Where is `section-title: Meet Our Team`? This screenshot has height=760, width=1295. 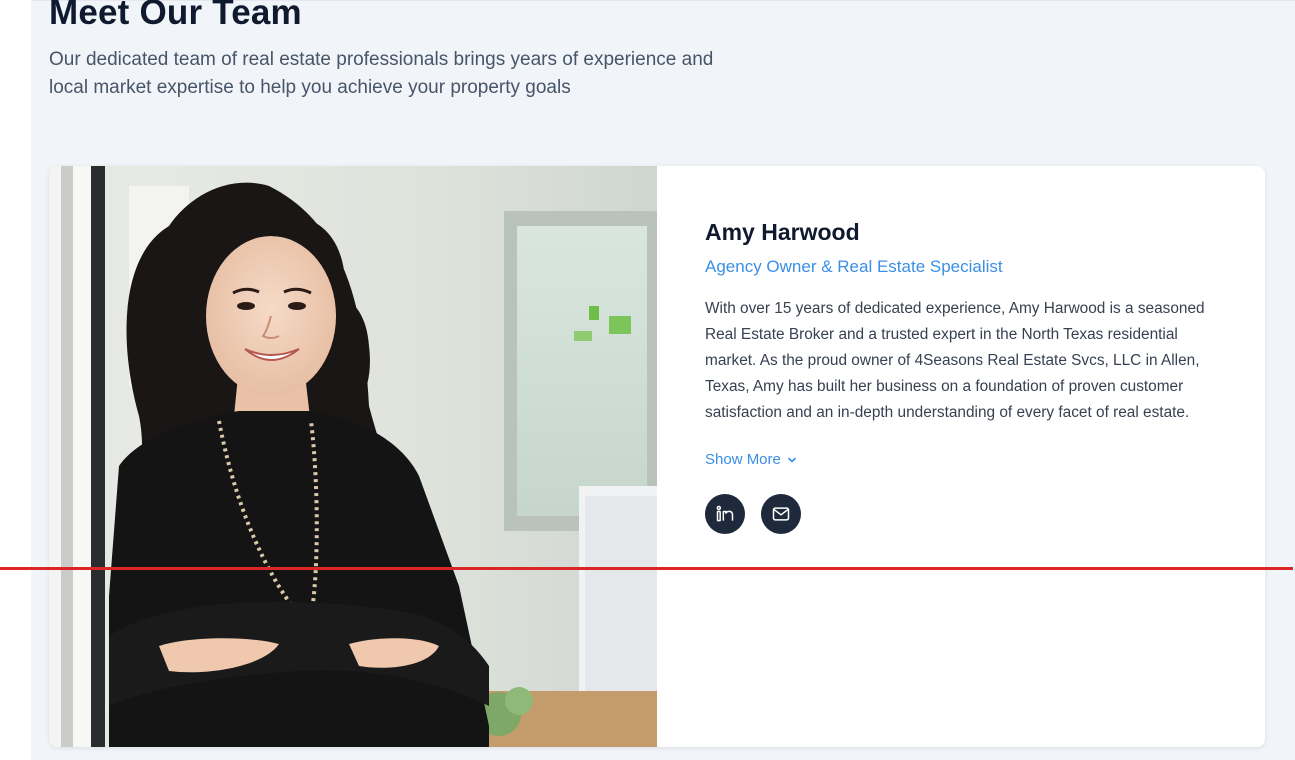 section-title: Meet Our Team is located at coordinates (175, 16).